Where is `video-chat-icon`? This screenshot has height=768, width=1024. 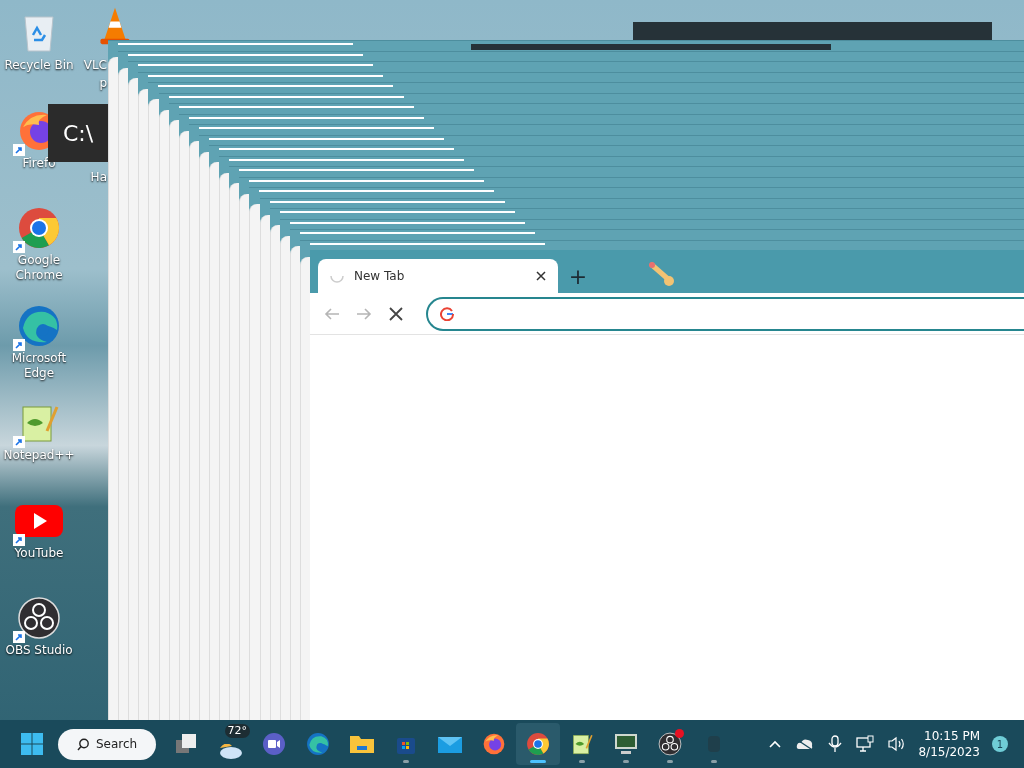
video-chat-icon is located at coordinates (274, 744).